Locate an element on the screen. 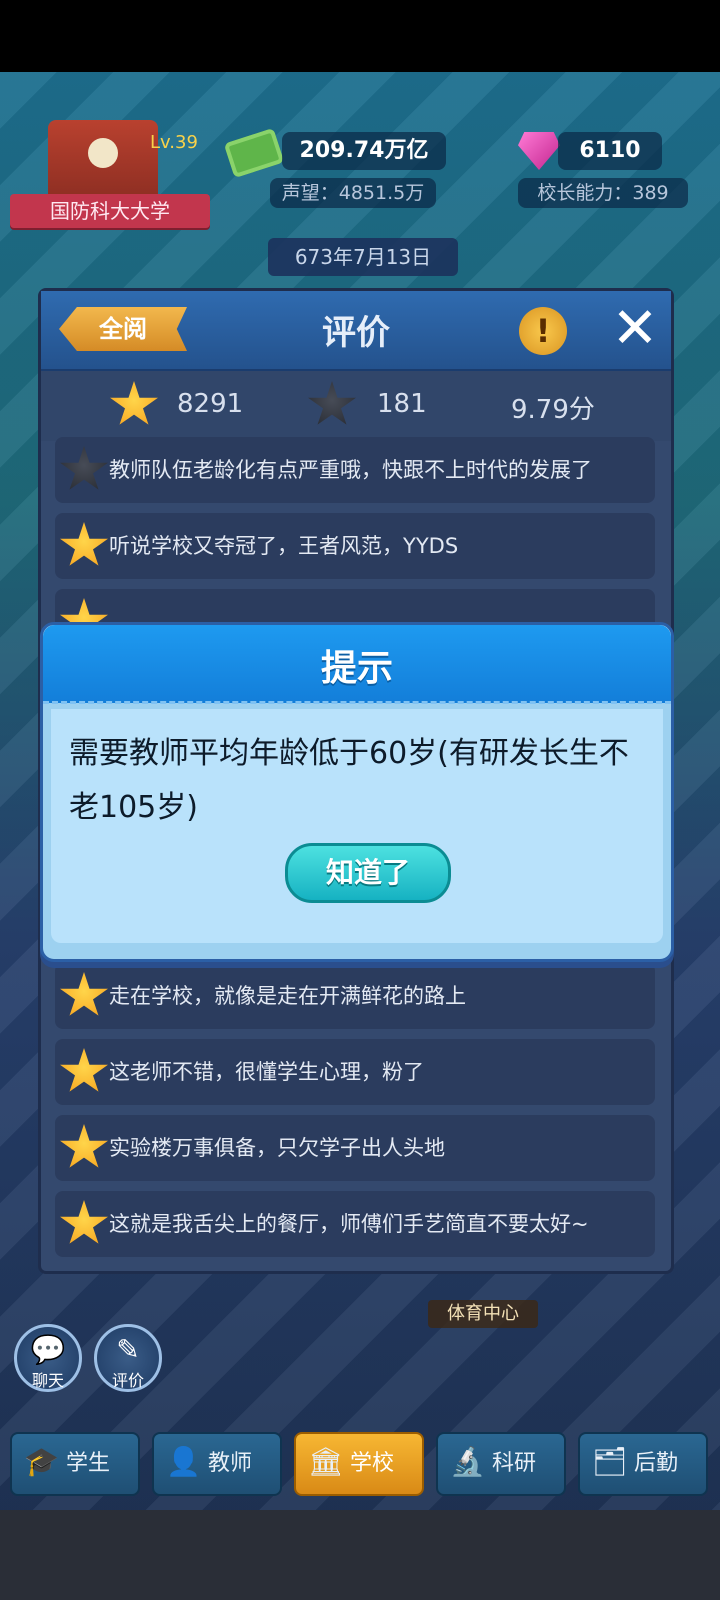 Image resolution: width=720 pixels, height=1600 pixels. tab-school: 🏛 学校 is located at coordinates (359, 1464).